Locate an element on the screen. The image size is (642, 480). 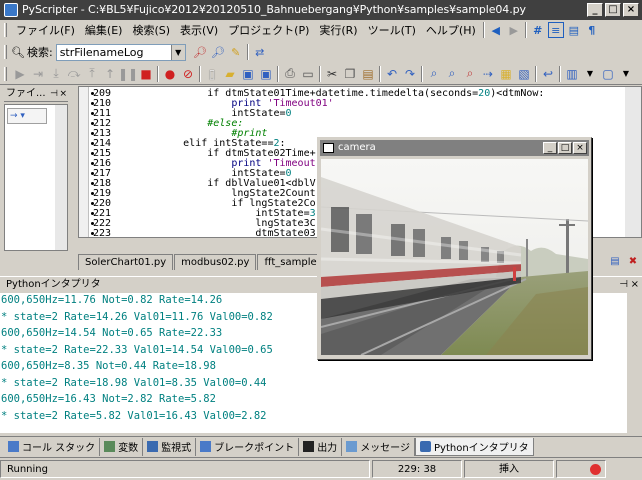
layout-icon: ▥ is located at coordinates (572, 74).